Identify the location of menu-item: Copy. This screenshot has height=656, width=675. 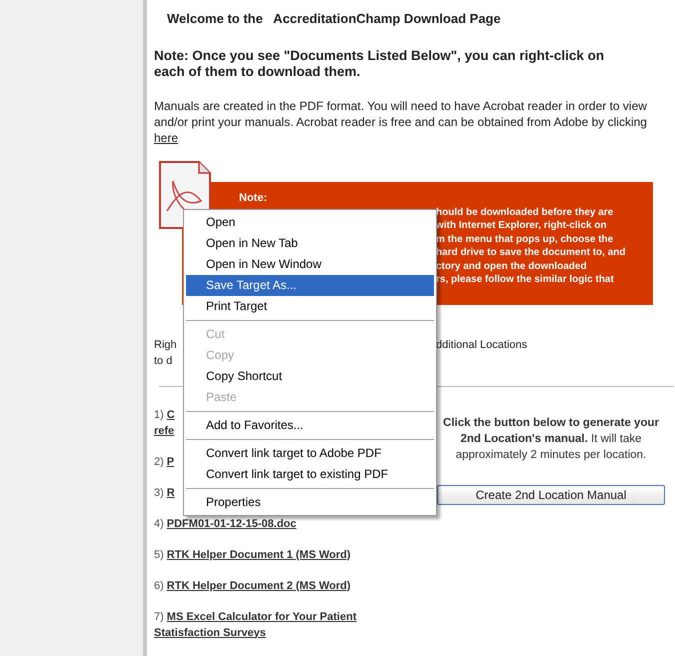
(220, 355).